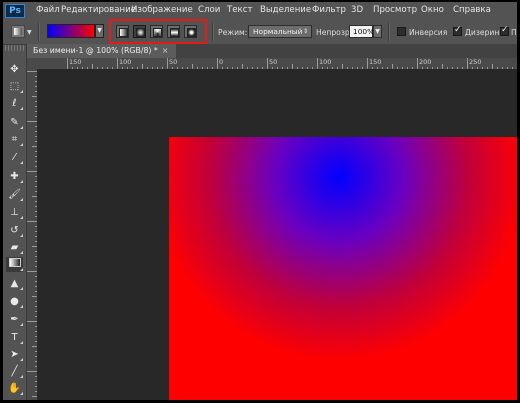  Describe the element at coordinates (389, 32) in the screenshot. I see `separator` at that location.